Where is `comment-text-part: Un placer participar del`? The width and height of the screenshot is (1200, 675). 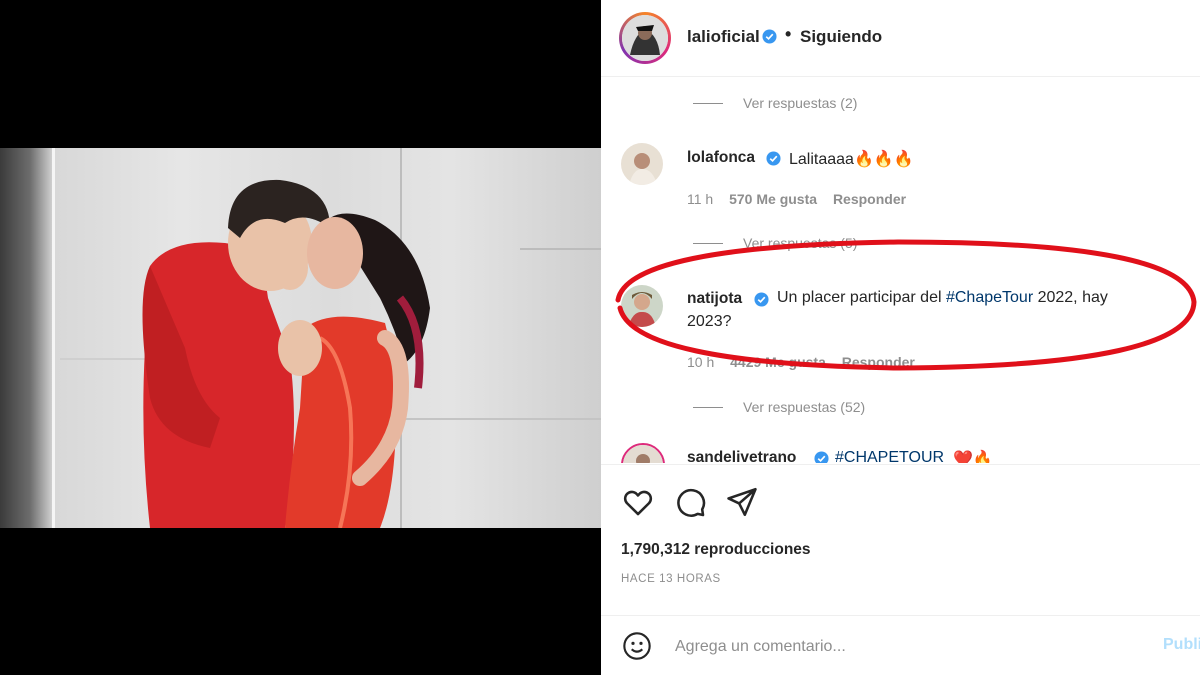
comment-text-part: Un placer participar del is located at coordinates (861, 297).